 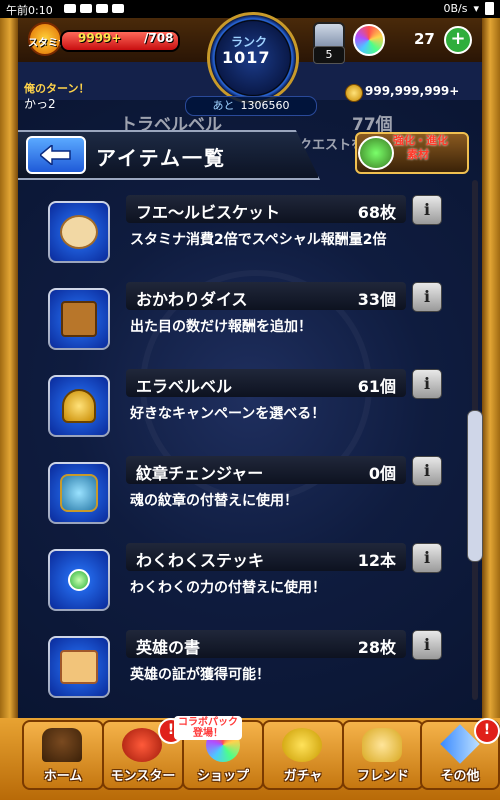 What do you see at coordinates (458, 40) in the screenshot?
I see `add-orb-button: +` at bounding box center [458, 40].